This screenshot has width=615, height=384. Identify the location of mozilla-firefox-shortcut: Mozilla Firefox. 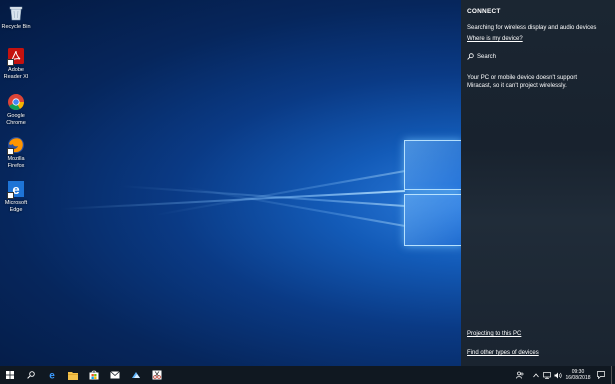
(16, 152).